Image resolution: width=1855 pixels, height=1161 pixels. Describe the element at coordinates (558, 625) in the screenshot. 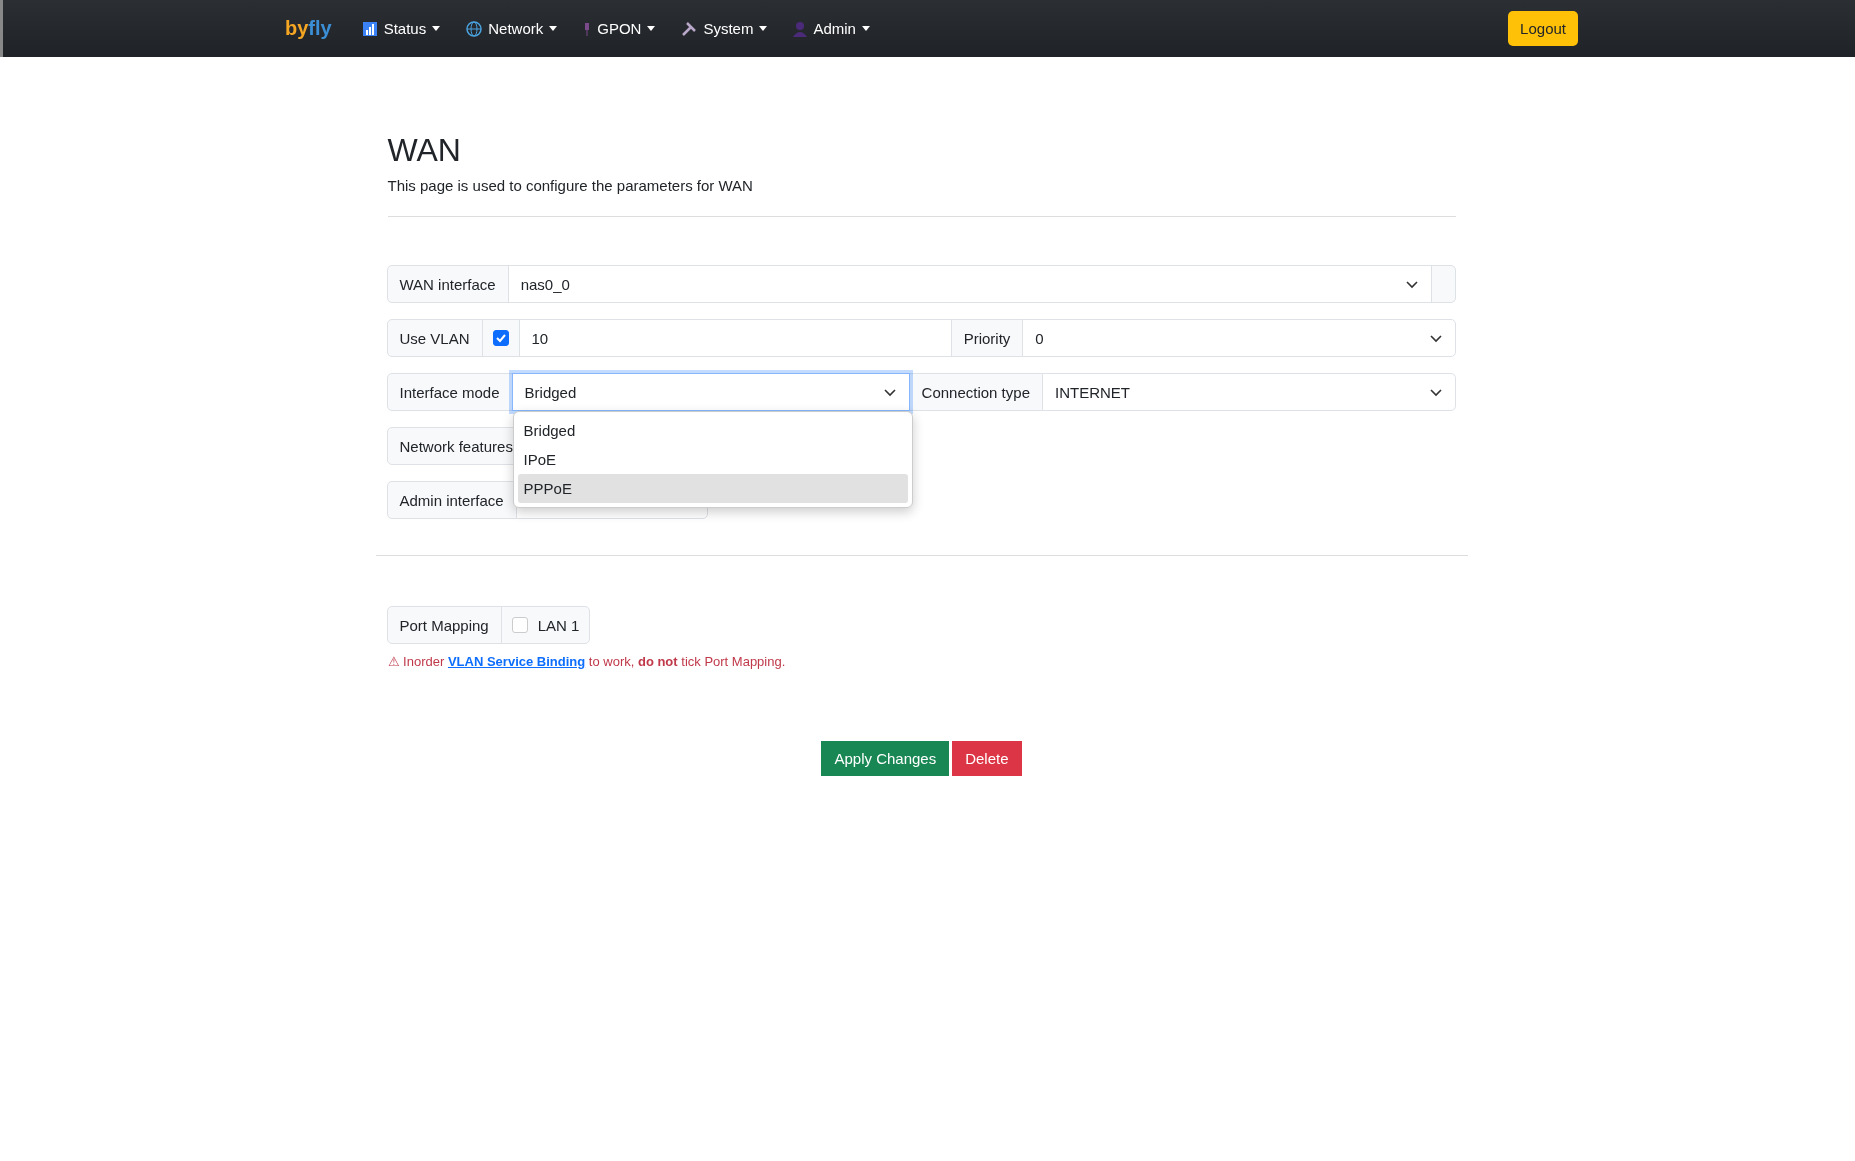

I see `checkbox-label: LAN 1` at that location.